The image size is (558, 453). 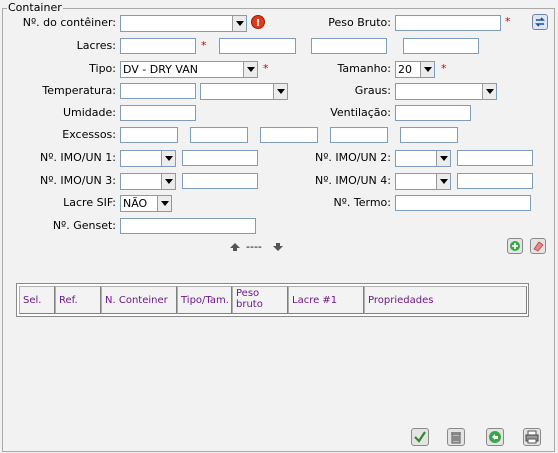 What do you see at coordinates (260, 300) in the screenshot?
I see `column-header: Peso bruto` at bounding box center [260, 300].